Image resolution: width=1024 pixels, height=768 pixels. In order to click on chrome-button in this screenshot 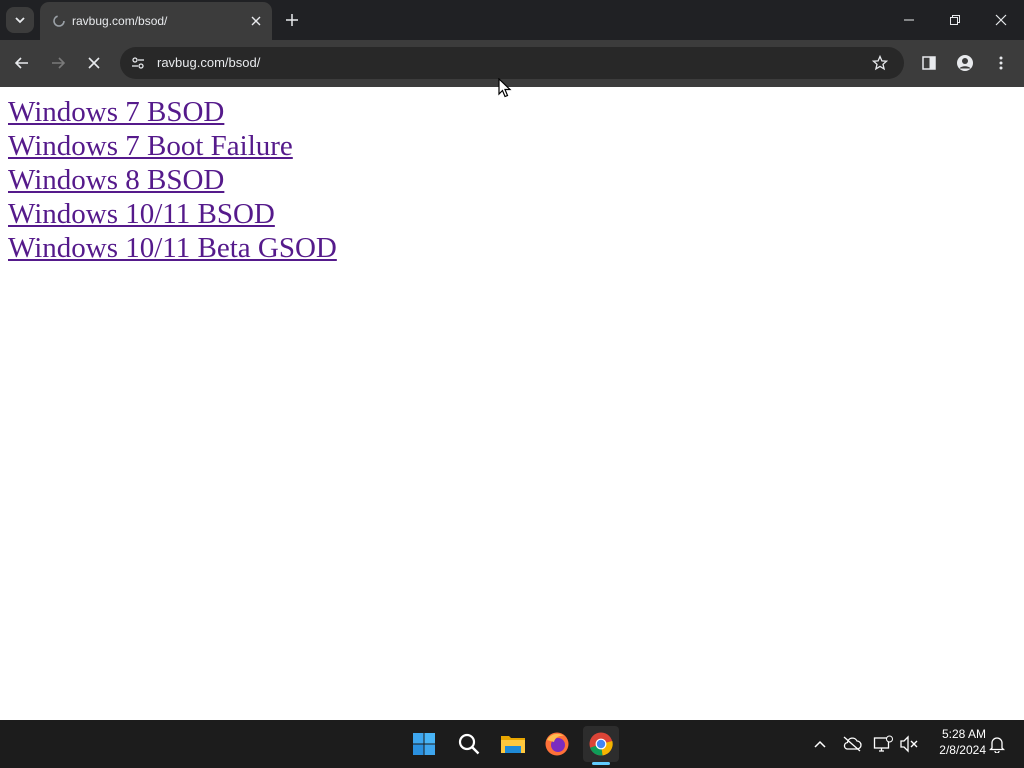, I will do `click(601, 744)`.